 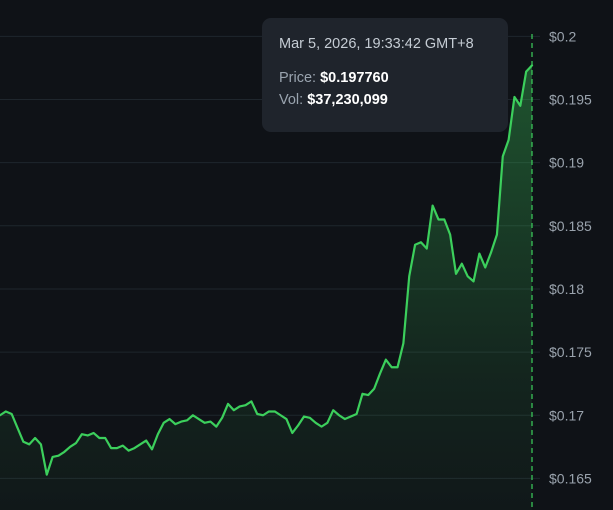 I want to click on tooltip-vol-row: Vol: $37,230,099, so click(x=385, y=100).